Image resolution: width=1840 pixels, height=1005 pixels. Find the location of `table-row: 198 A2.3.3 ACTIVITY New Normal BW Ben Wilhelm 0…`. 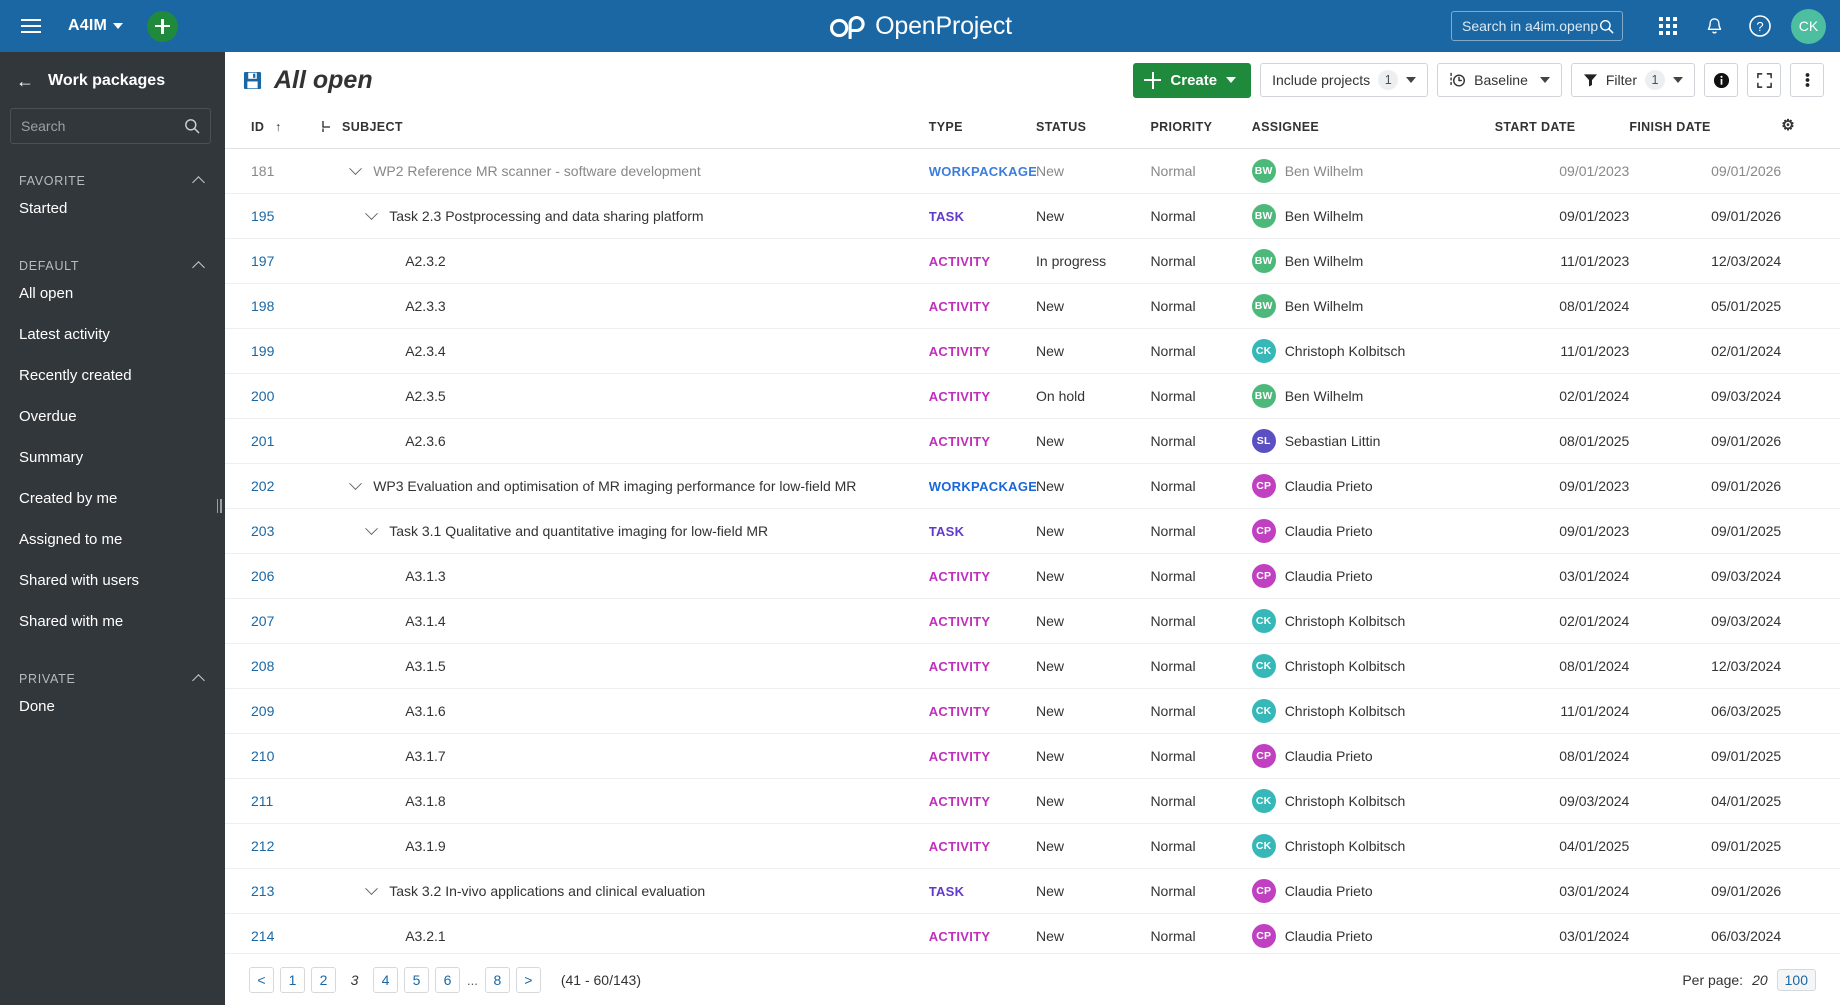

table-row: 198 A2.3.3 ACTIVITY New Normal BW Ben Wilhelm 0… is located at coordinates (1032, 306).